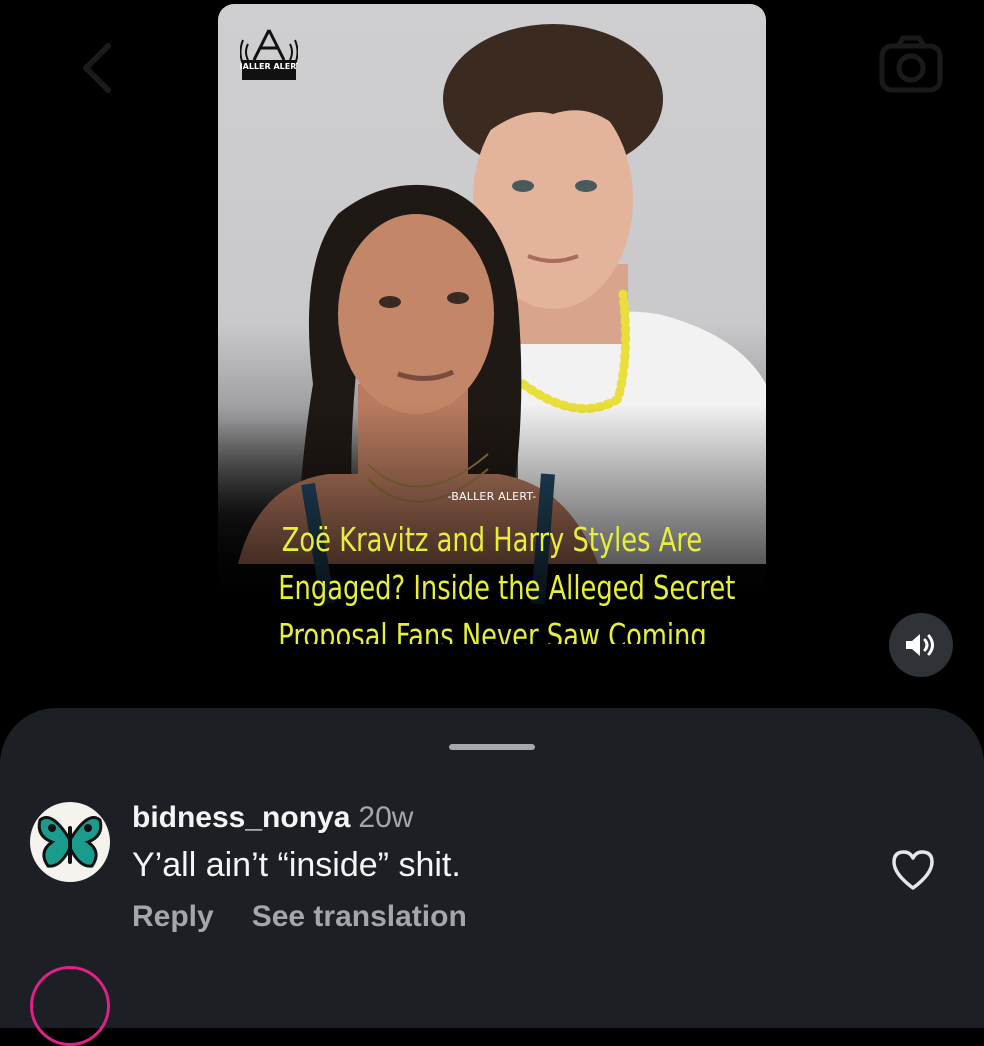 This screenshot has width=984, height=1046. I want to click on headline-line-1: Zoë Kravitz and Harry Styles Are, so click(492, 539).